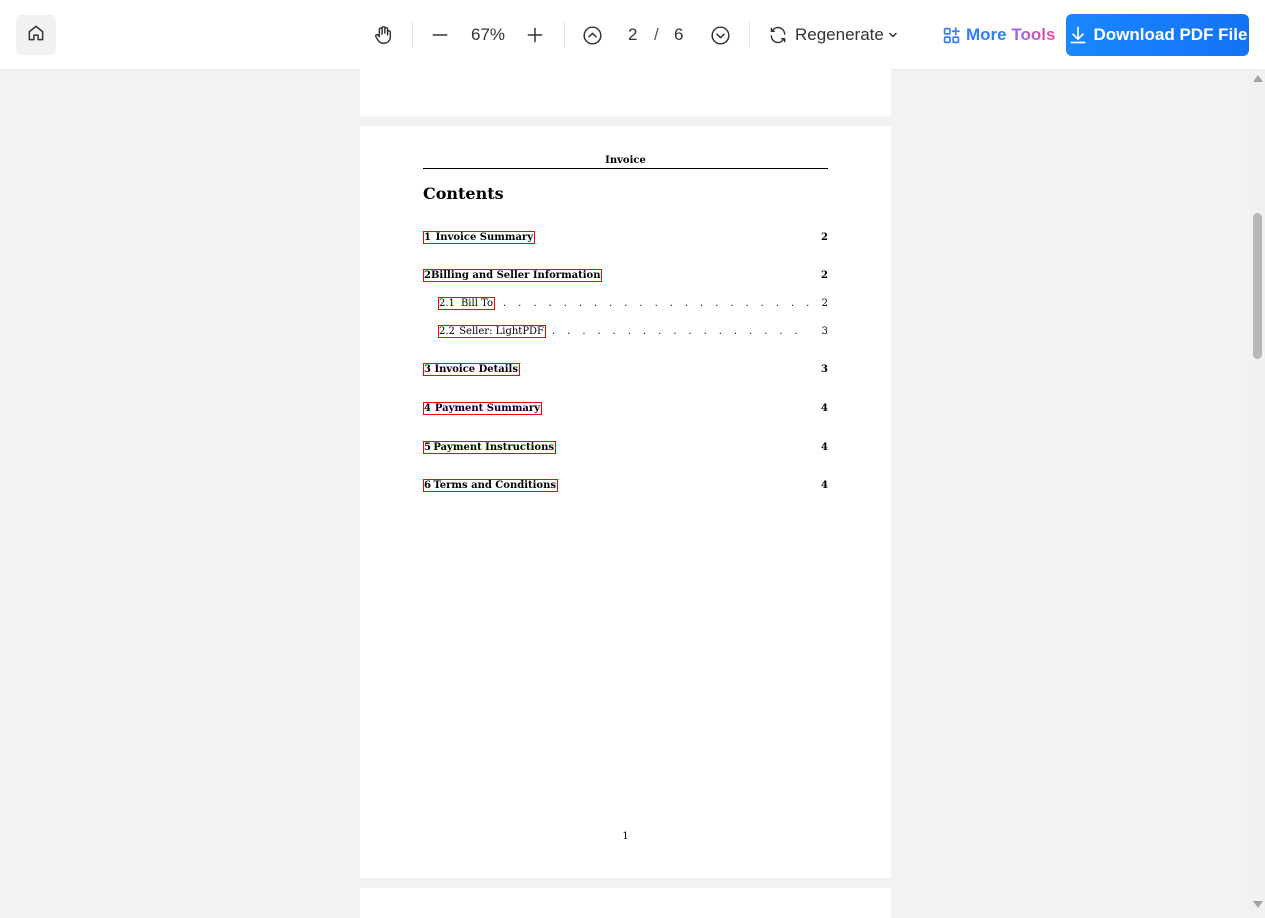  I want to click on more-tools-button: More Tools, so click(999, 35).